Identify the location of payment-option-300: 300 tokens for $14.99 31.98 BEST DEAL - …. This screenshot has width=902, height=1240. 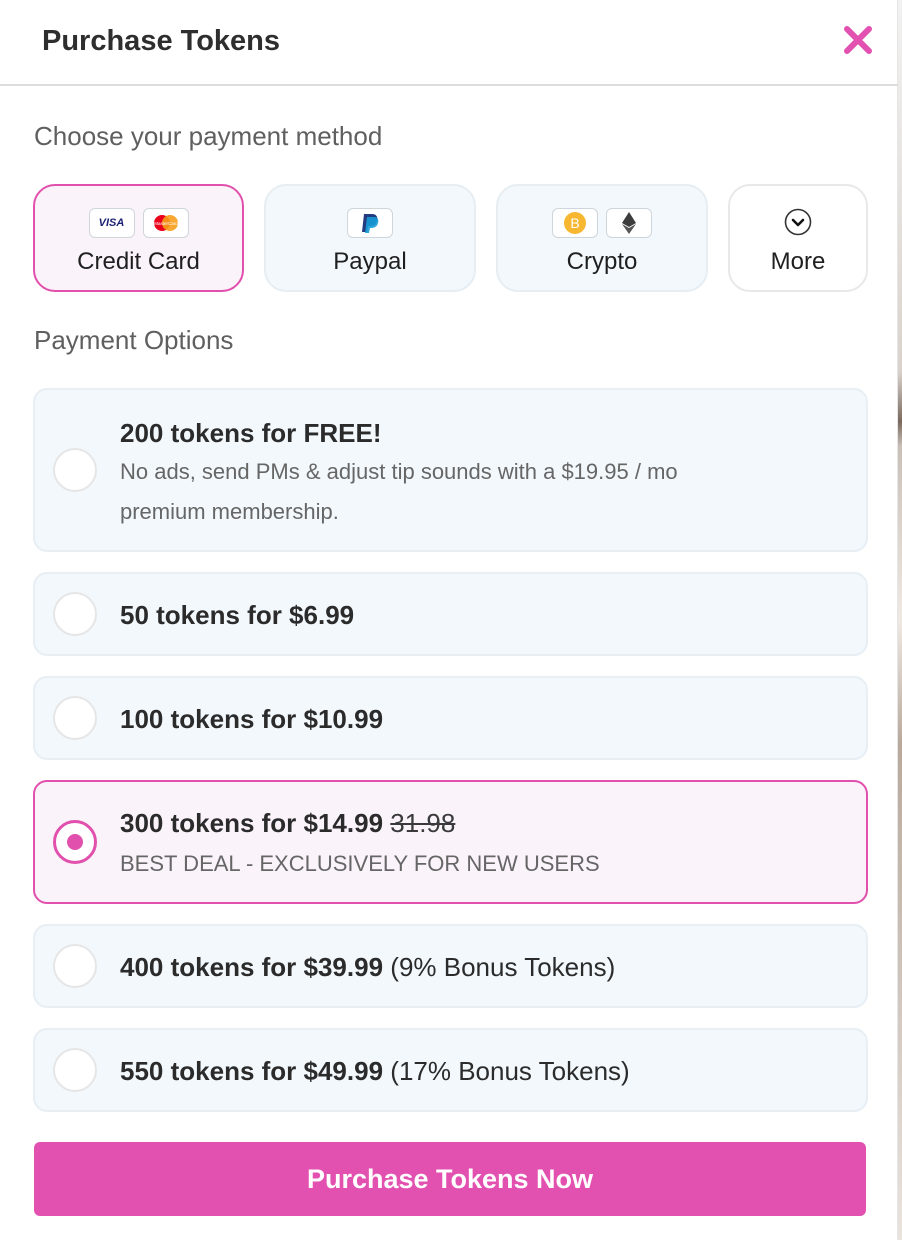
(450, 842).